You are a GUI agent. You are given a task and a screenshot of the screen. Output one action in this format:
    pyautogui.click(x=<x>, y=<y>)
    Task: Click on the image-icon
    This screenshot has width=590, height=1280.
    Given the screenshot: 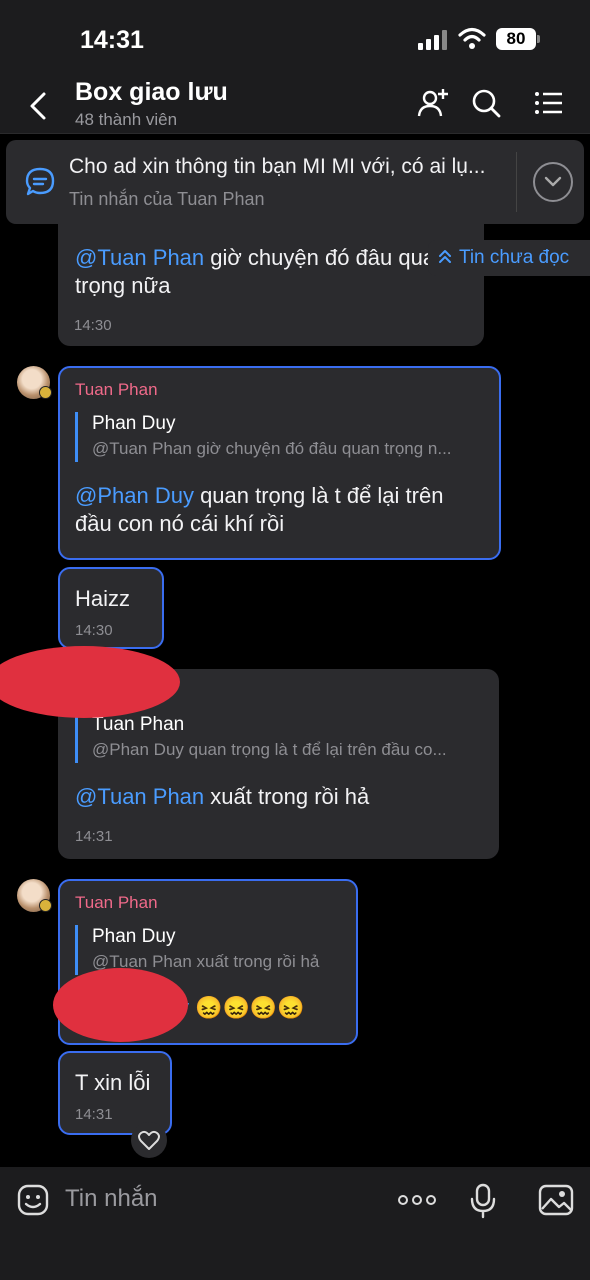 What is the action you would take?
    pyautogui.click(x=556, y=1200)
    